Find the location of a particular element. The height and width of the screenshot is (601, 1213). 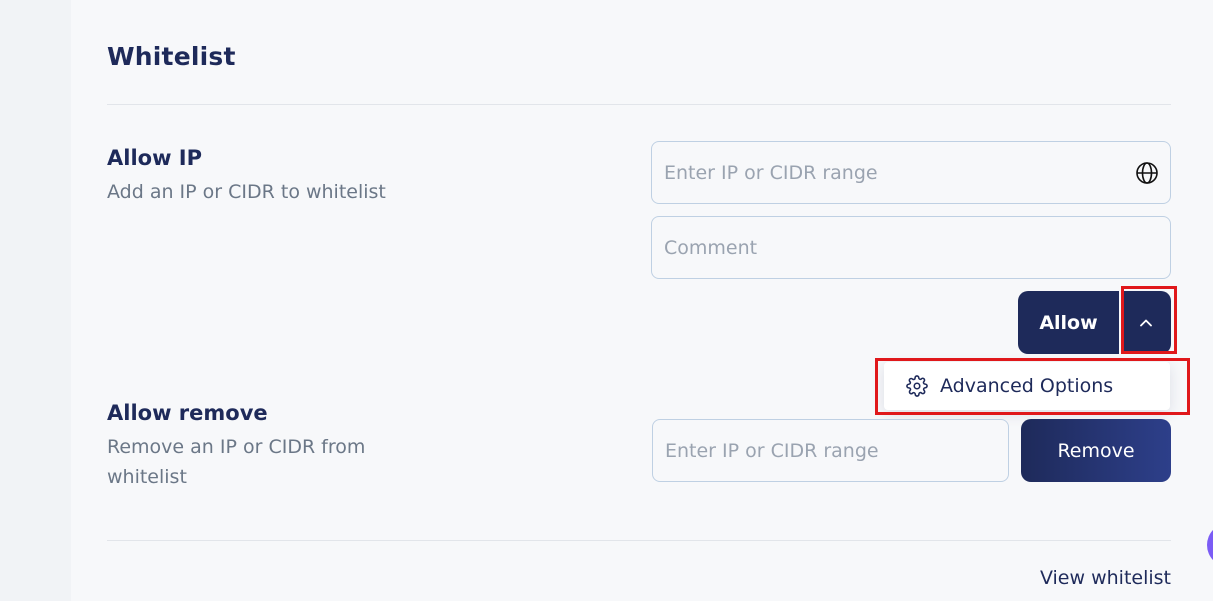

allow-ip-description: Add an IP or CIDR to whitelist is located at coordinates (246, 192).